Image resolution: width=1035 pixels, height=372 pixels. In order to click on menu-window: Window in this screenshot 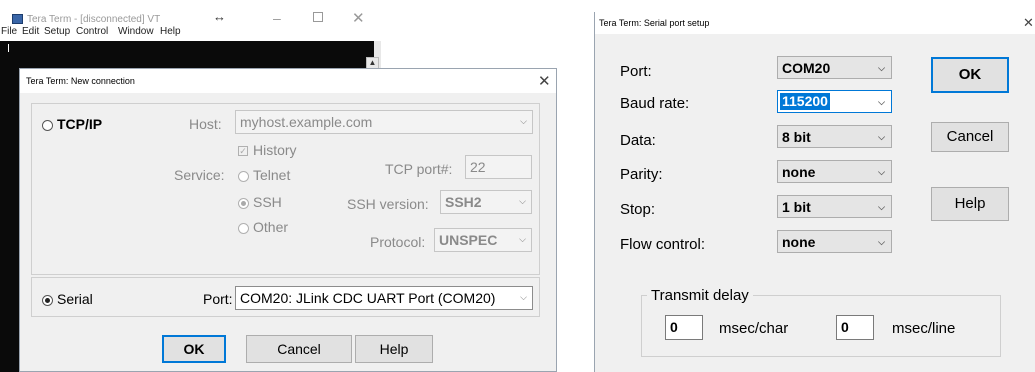, I will do `click(136, 31)`.